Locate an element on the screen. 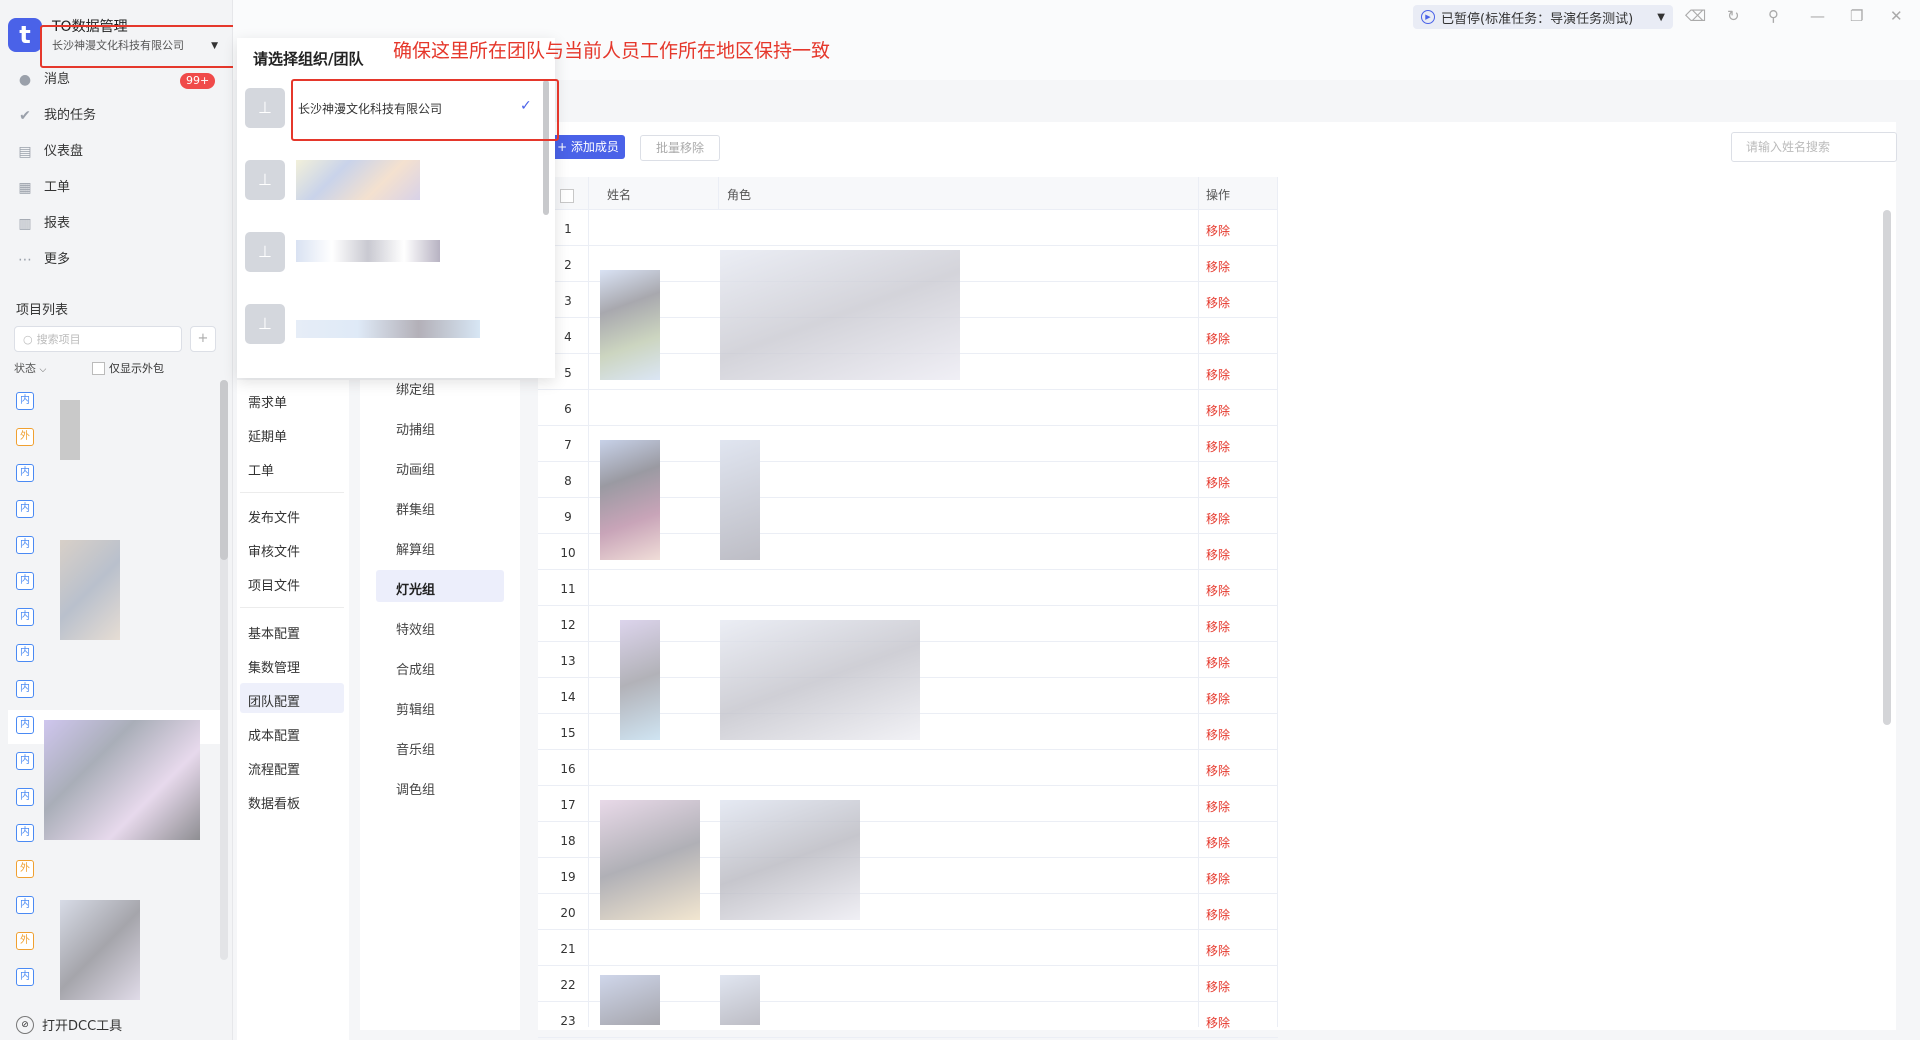  status-filter: 状态 ⌵ is located at coordinates (30, 368).